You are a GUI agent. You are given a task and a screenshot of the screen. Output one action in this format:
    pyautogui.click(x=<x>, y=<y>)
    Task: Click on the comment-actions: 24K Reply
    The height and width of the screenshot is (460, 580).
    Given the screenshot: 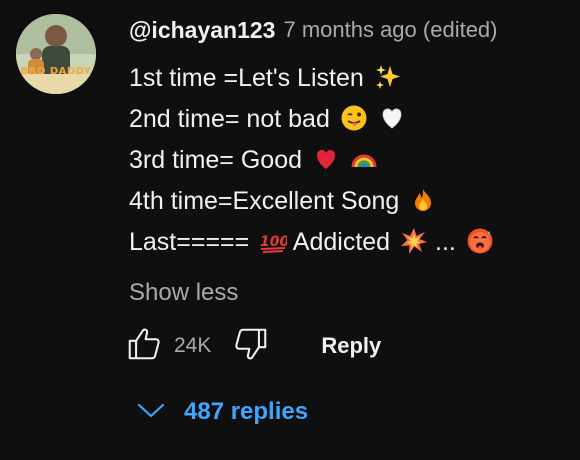 What is the action you would take?
    pyautogui.click(x=252, y=346)
    